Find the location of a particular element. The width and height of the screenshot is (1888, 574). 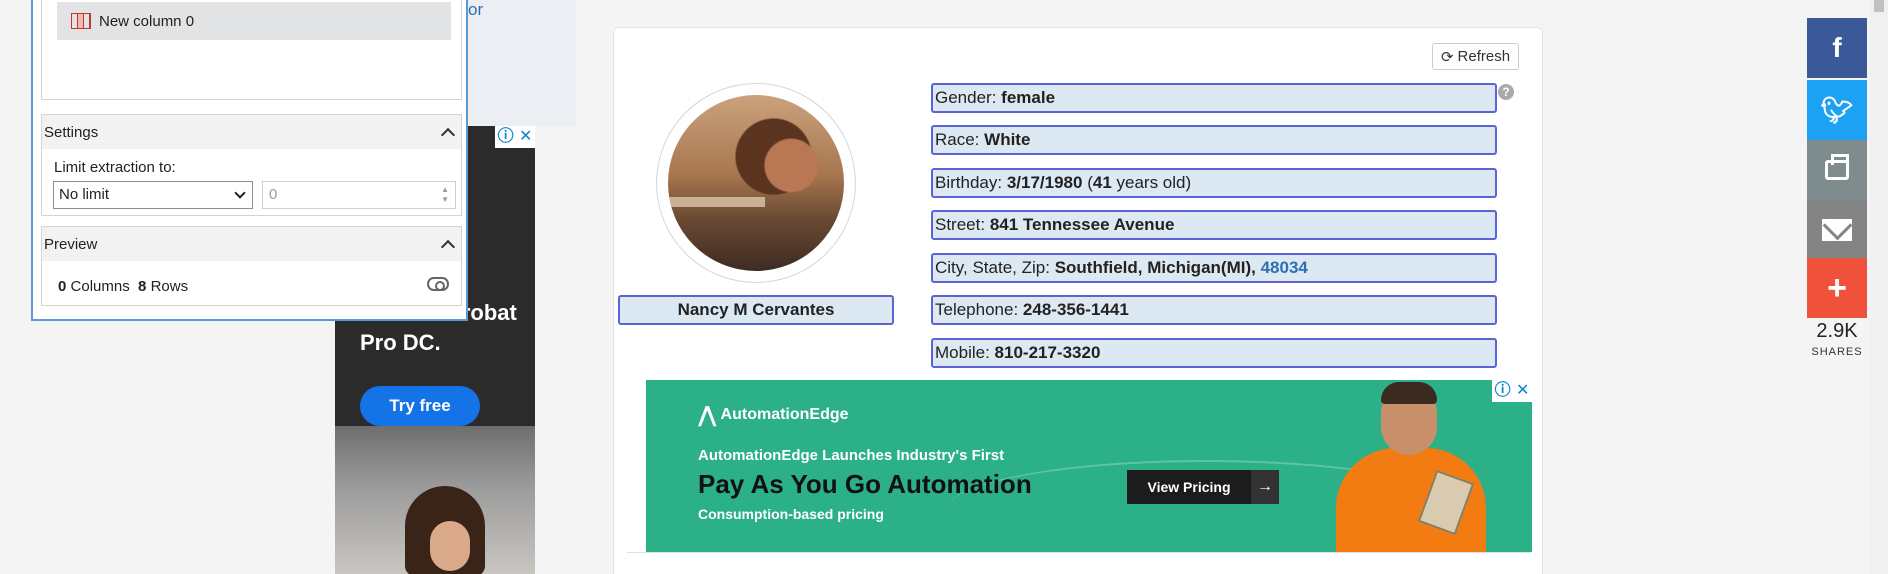

race-field: Race: White is located at coordinates (1214, 140).